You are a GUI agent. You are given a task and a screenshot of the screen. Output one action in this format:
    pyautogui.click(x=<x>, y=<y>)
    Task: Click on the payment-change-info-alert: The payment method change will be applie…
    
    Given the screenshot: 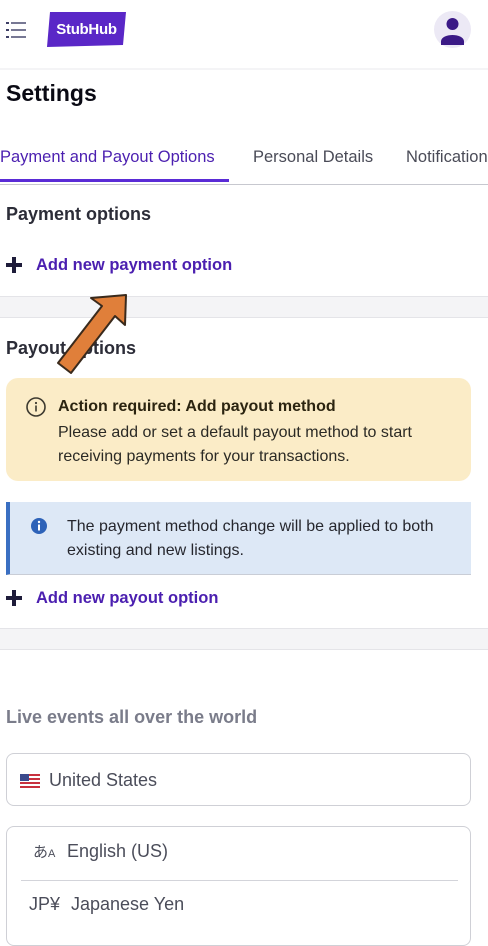 What is the action you would take?
    pyautogui.click(x=238, y=538)
    